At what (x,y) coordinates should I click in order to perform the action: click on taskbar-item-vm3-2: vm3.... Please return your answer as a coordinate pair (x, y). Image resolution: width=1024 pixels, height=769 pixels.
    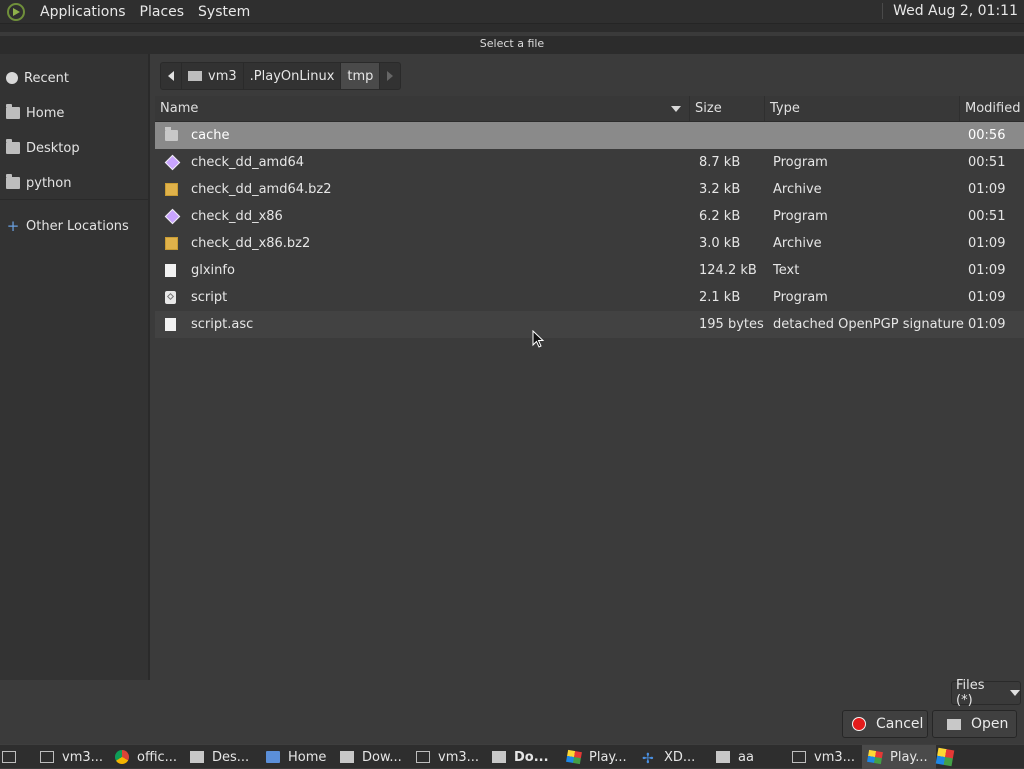
    Looking at the image, I should click on (447, 757).